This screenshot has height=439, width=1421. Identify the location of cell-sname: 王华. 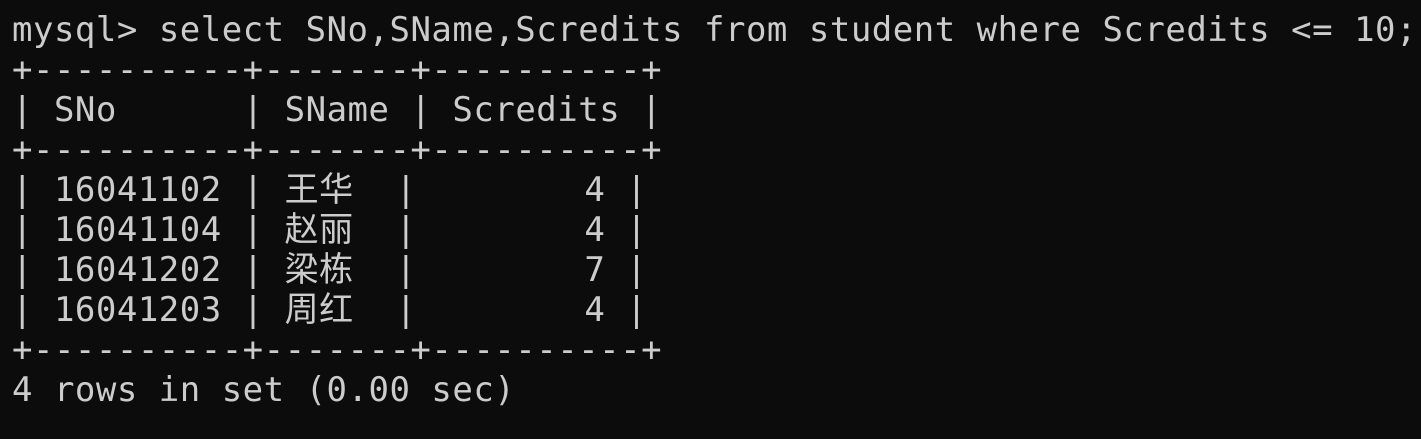
(319, 190).